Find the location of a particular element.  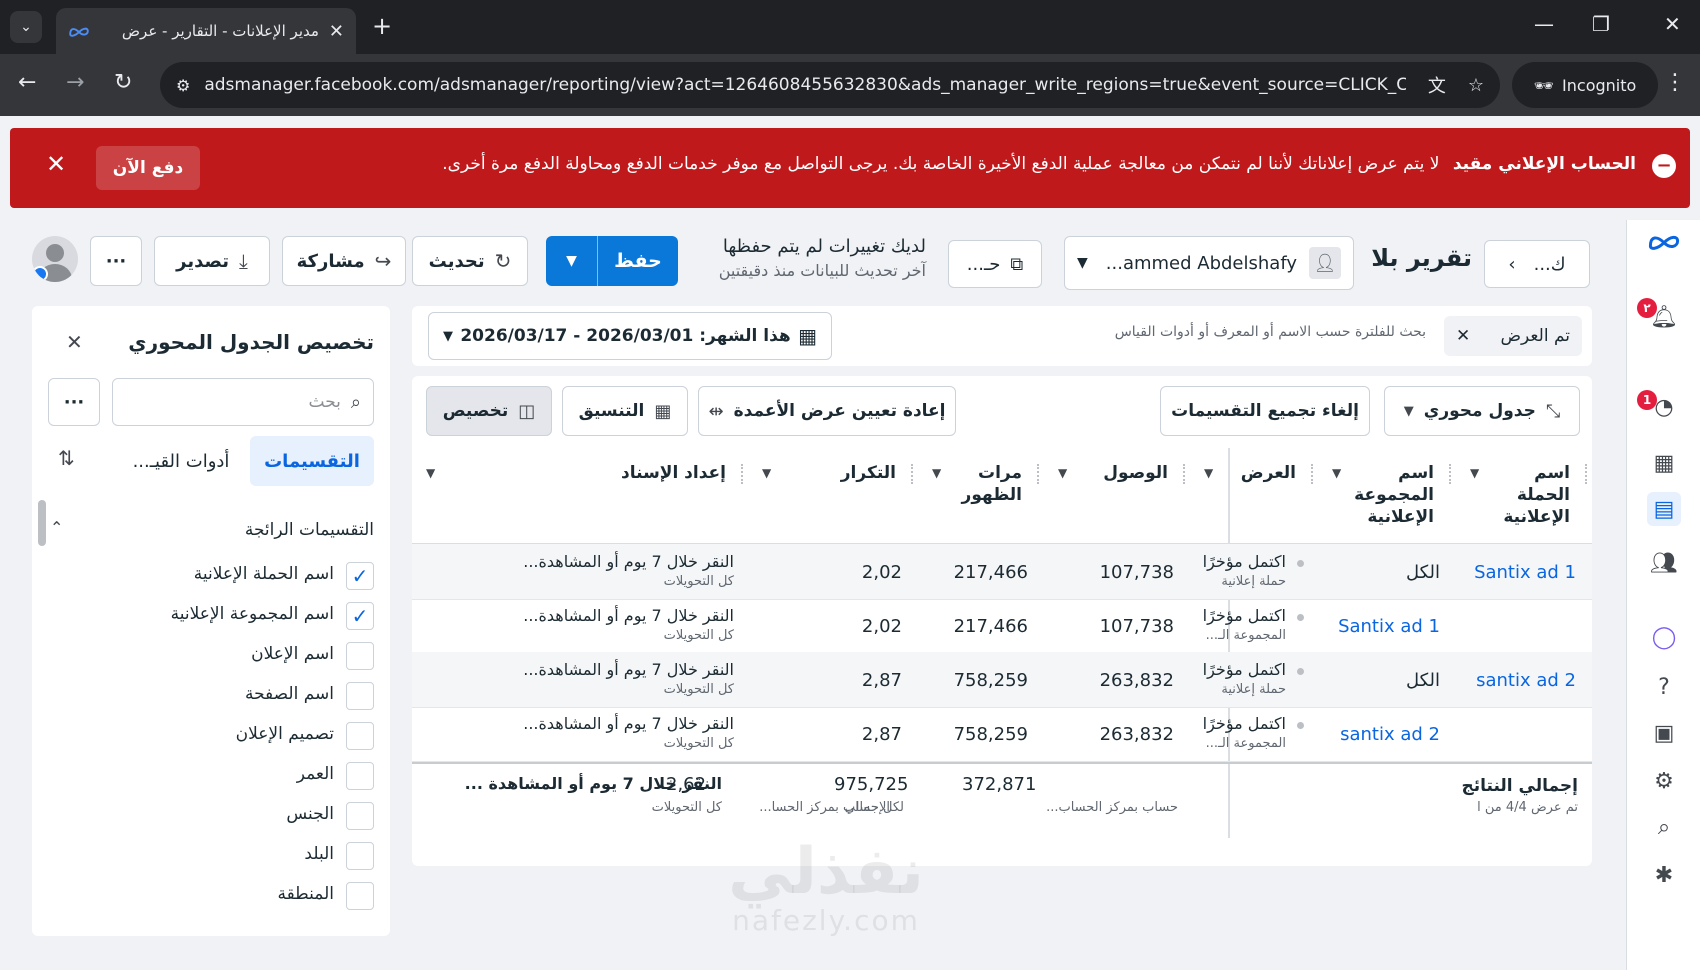

column-header-attribution: إعداد الإسناد ▼ is located at coordinates (580, 496).